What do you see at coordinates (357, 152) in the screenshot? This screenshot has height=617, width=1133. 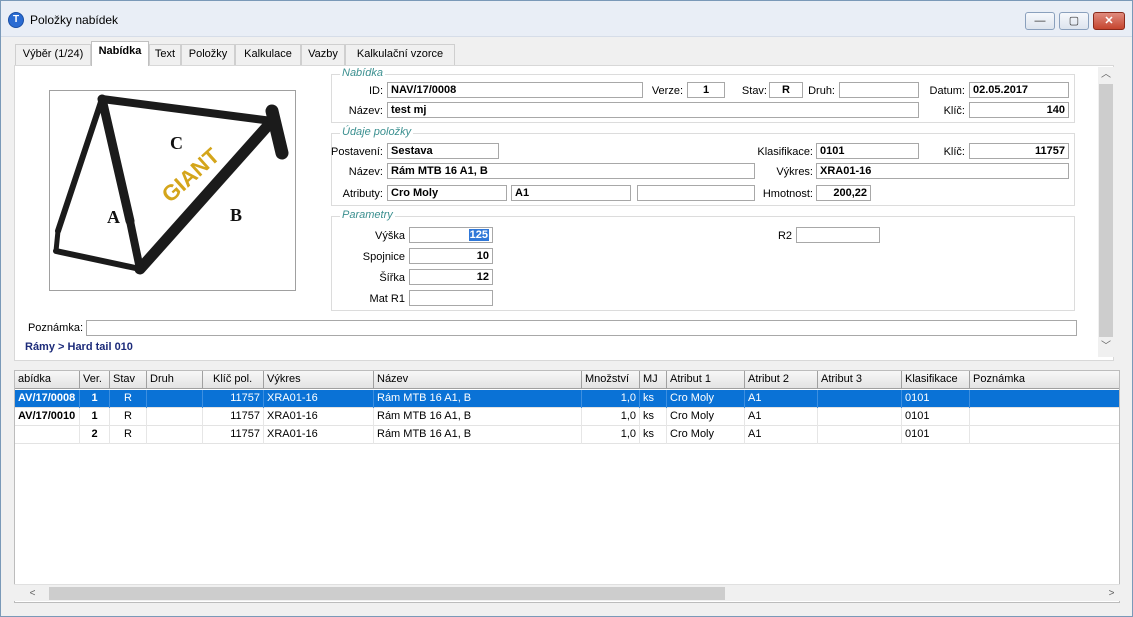 I see `postaveni-label: Postavení:` at bounding box center [357, 152].